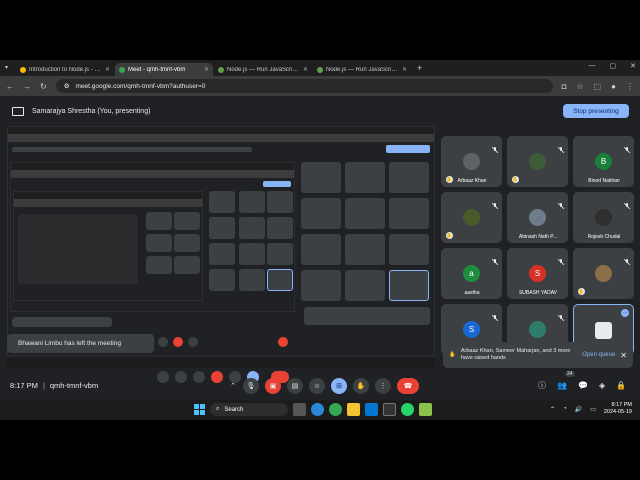  I want to click on taskbar-search-label: Search, so click(234, 409).